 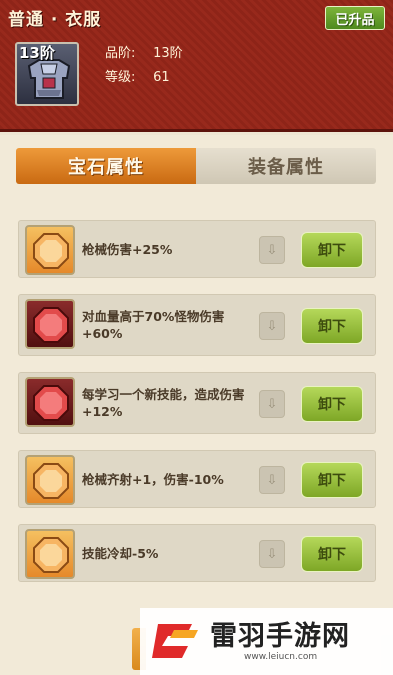 I want to click on gem-row: 枪械伤害+25% ⇩ 卸下, so click(x=197, y=249).